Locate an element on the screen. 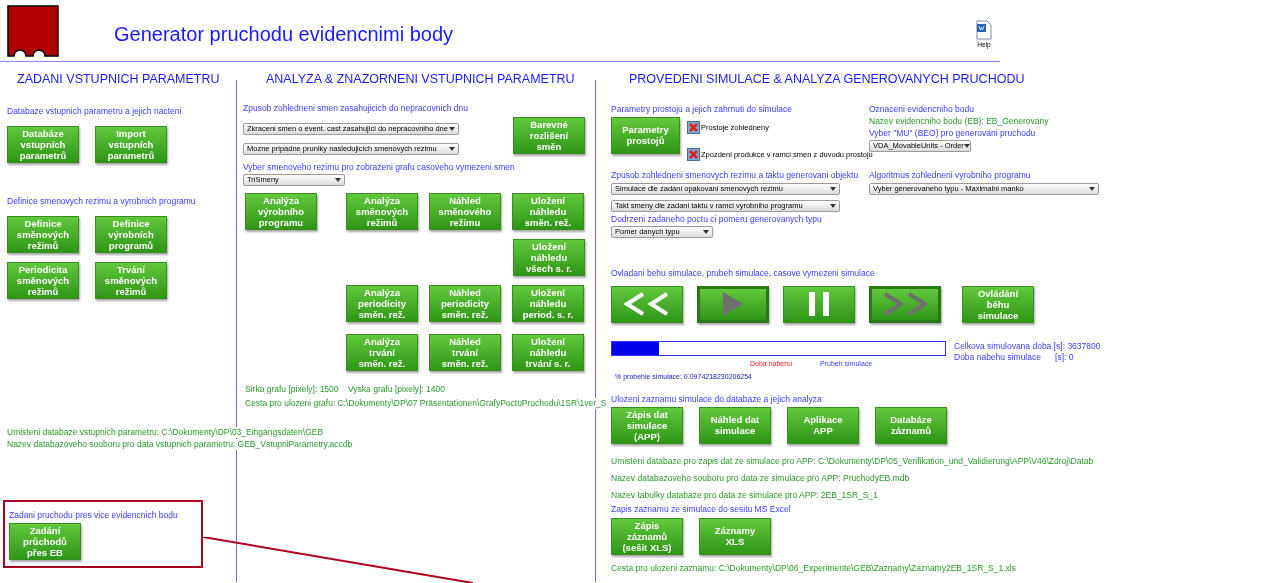 The image size is (1269, 583). command-button: Zápis záznamů (sešit XLS) is located at coordinates (647, 536).